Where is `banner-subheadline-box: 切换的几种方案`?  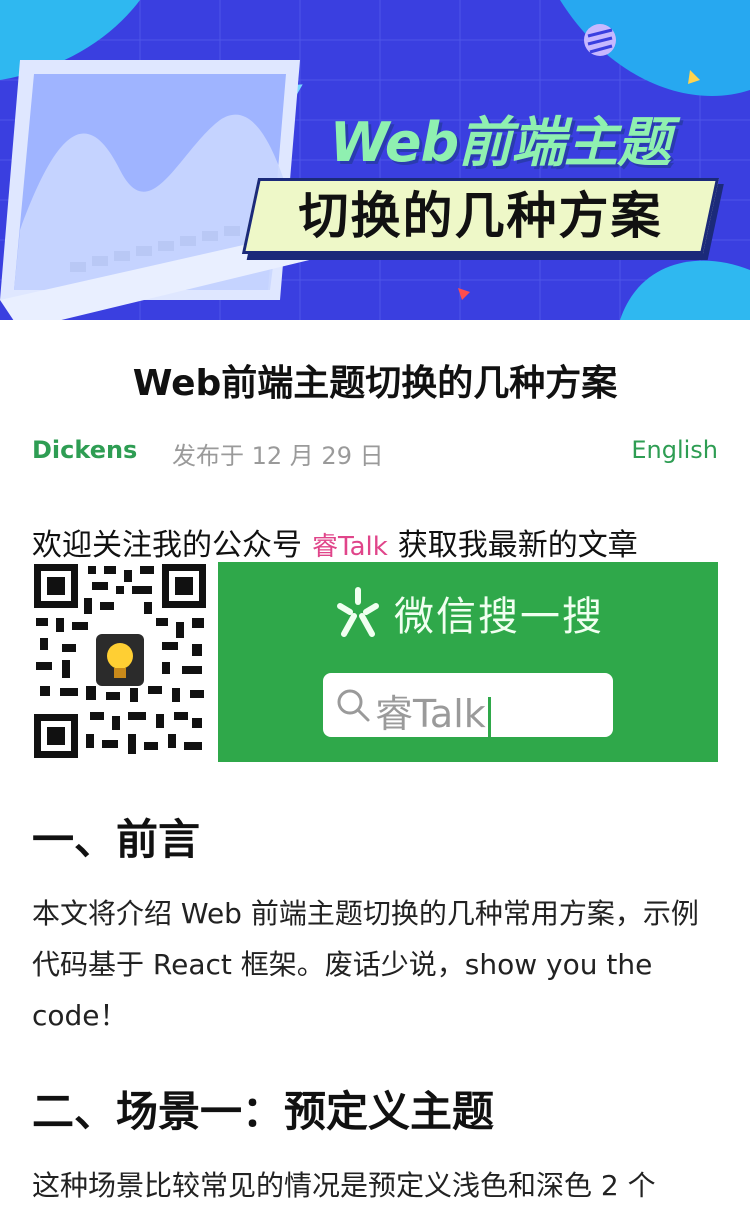 banner-subheadline-box: 切换的几种方案 is located at coordinates (480, 216).